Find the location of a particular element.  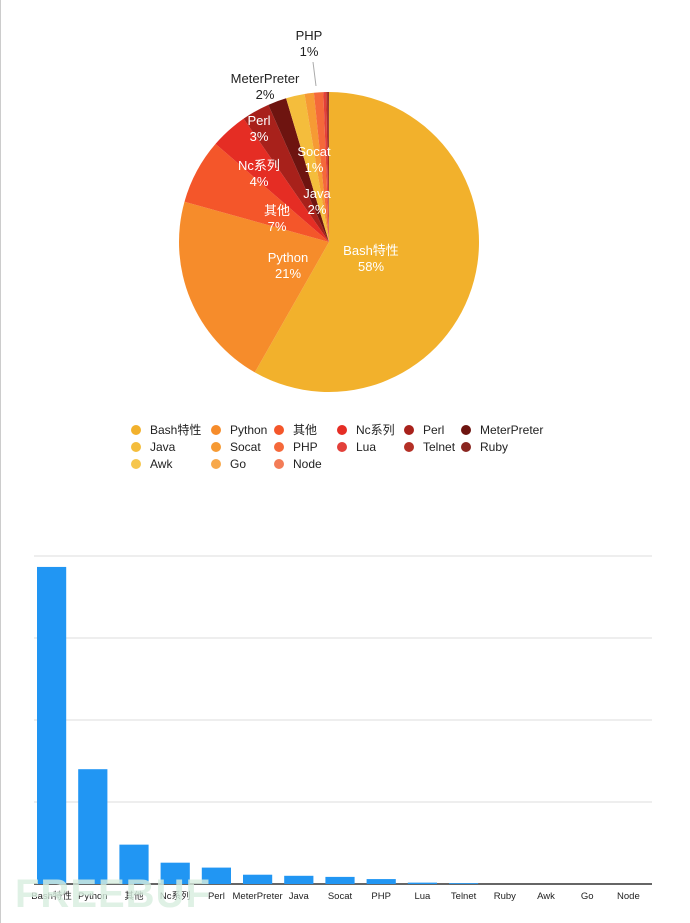

legend-label: Ruby is located at coordinates (494, 446).